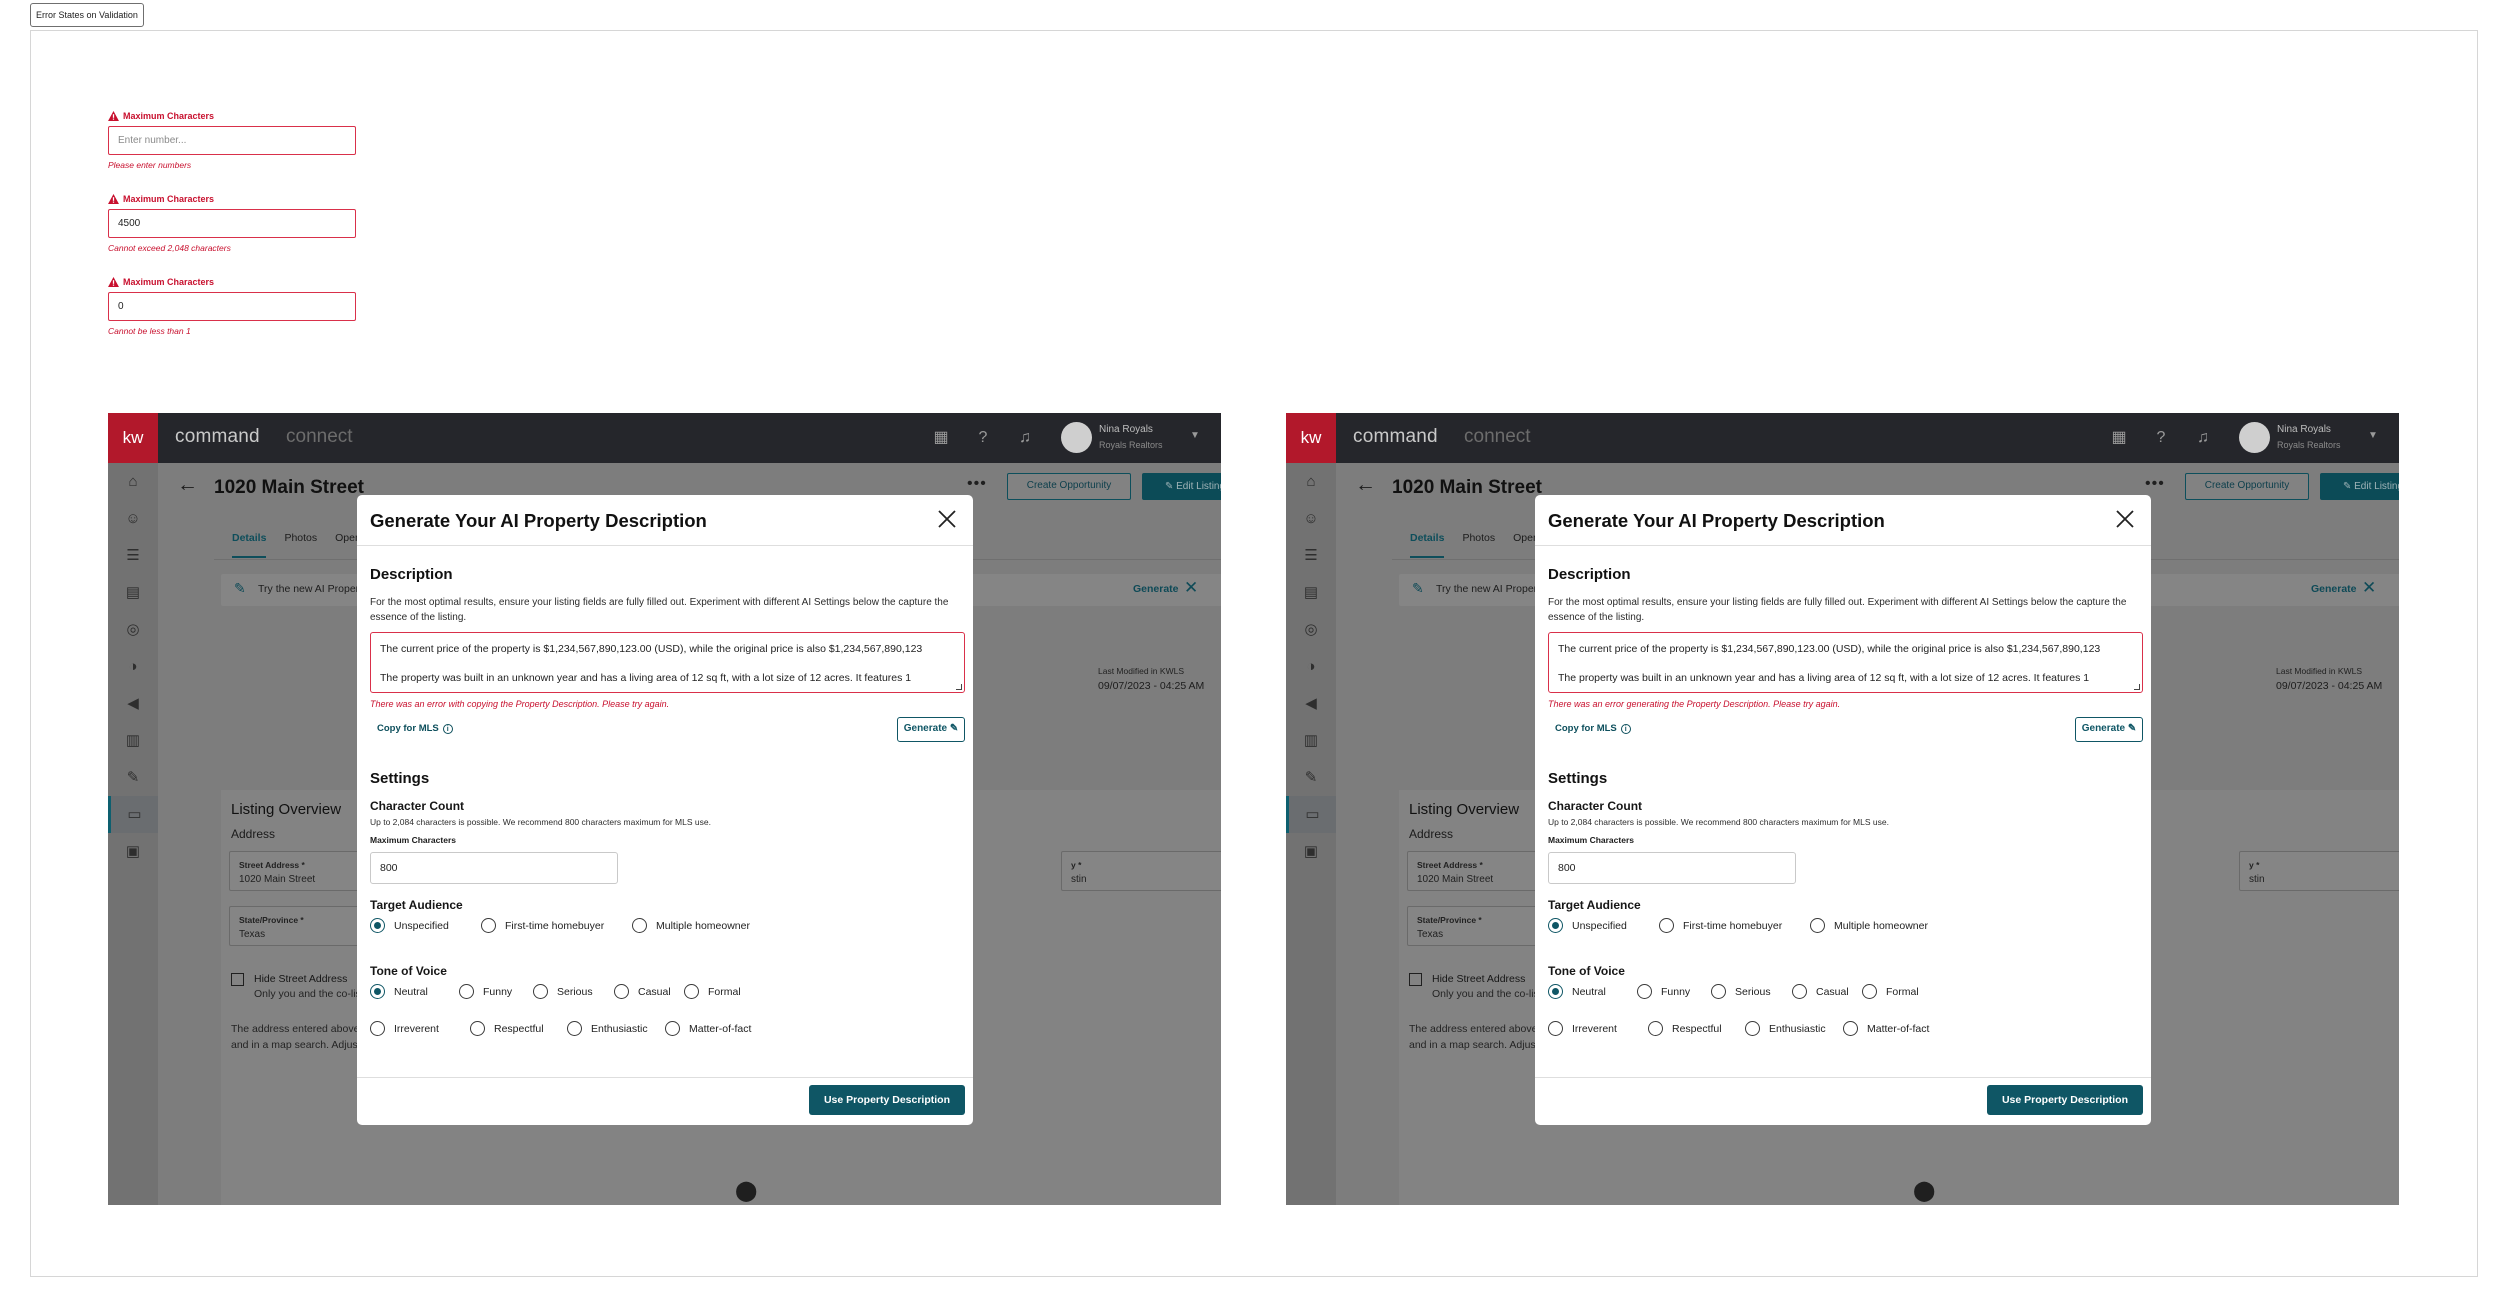 The width and height of the screenshot is (2500, 1304). Describe the element at coordinates (232, 223) in the screenshot. I see `max-characters-input: 4500` at that location.